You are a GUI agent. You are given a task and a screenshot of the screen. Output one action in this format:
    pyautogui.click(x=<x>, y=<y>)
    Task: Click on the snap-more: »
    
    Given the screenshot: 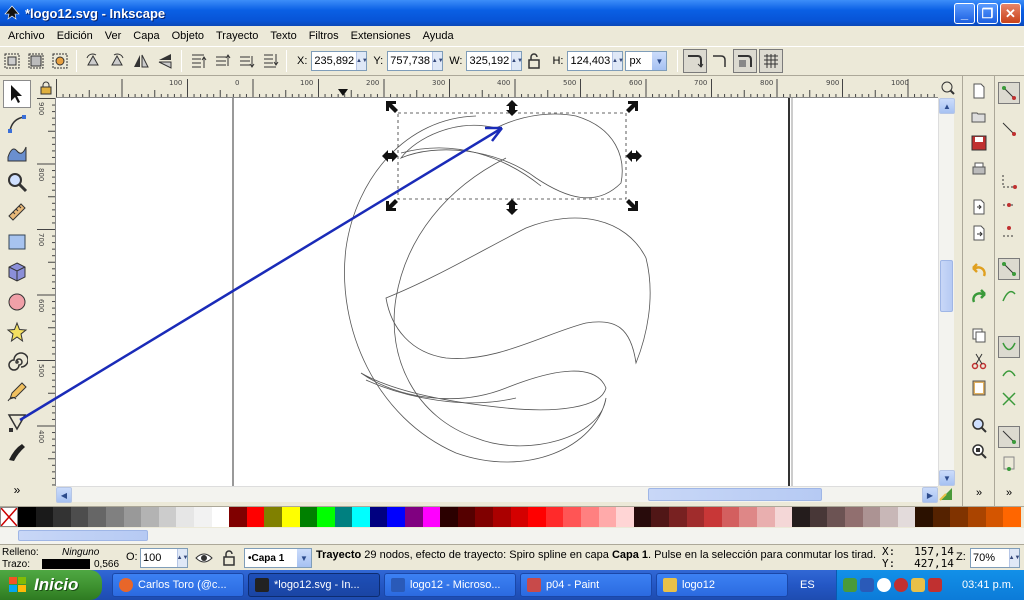 What is the action you would take?
    pyautogui.click(x=1009, y=493)
    